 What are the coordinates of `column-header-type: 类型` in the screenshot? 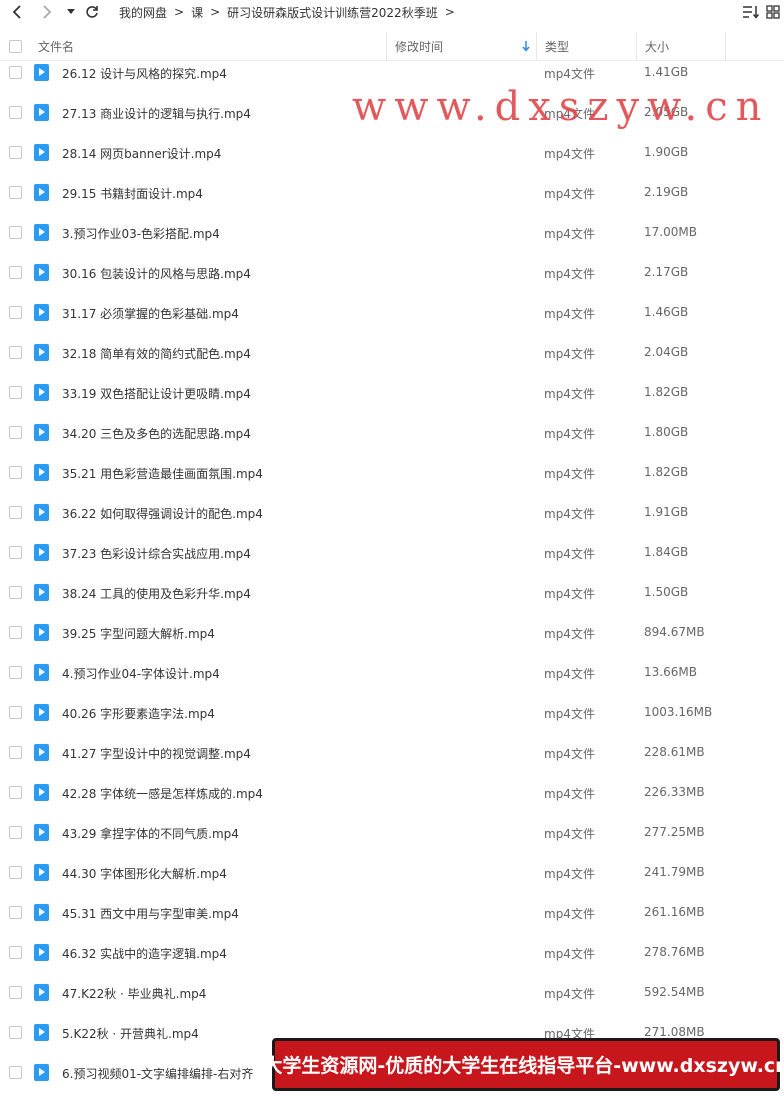 It's located at (586, 46).